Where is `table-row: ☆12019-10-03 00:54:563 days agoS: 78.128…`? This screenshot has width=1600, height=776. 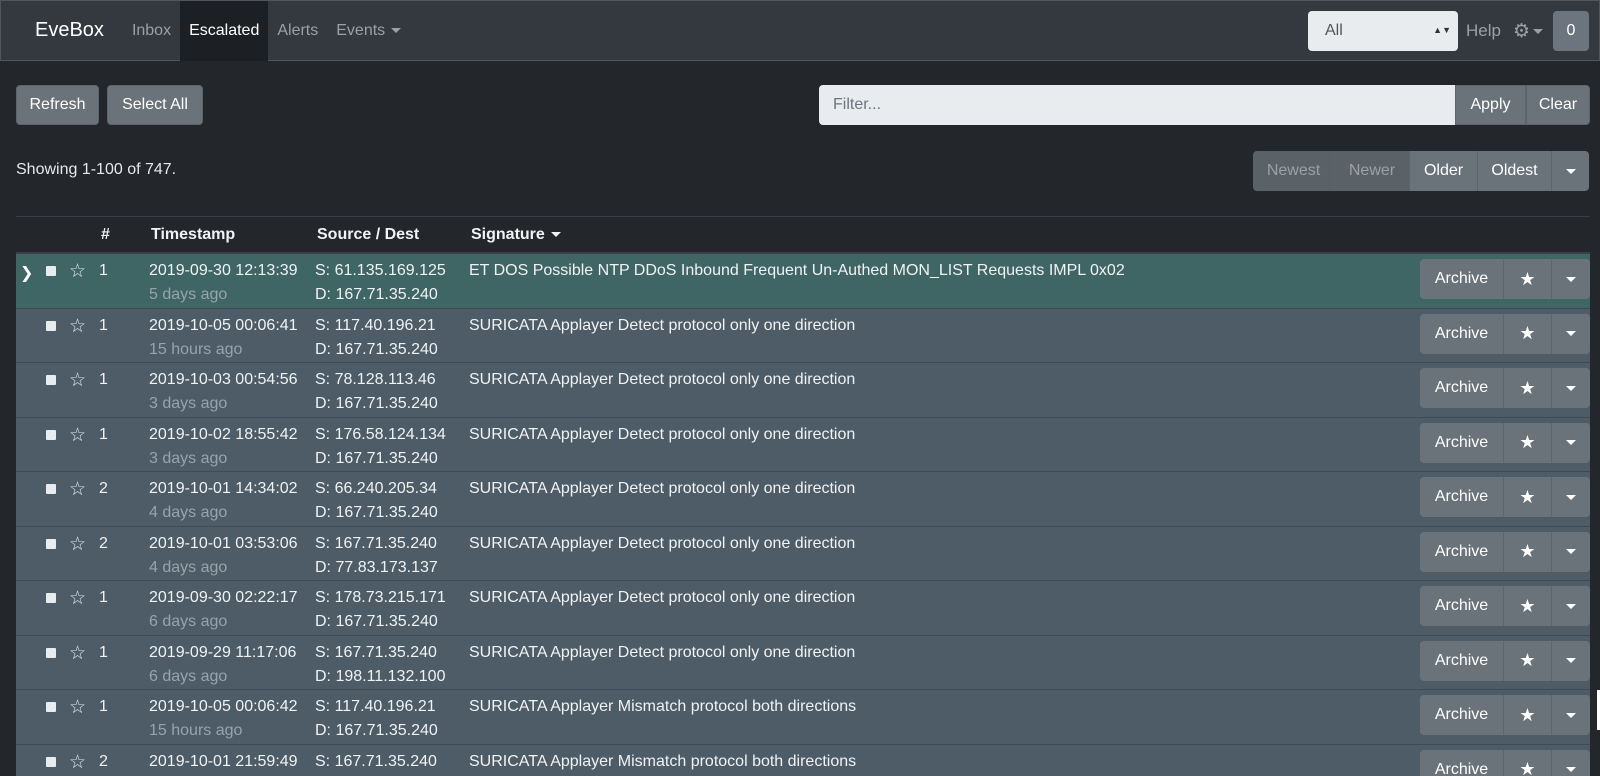
table-row: ☆12019-10-03 00:54:563 days agoS: 78.128… is located at coordinates (803, 390).